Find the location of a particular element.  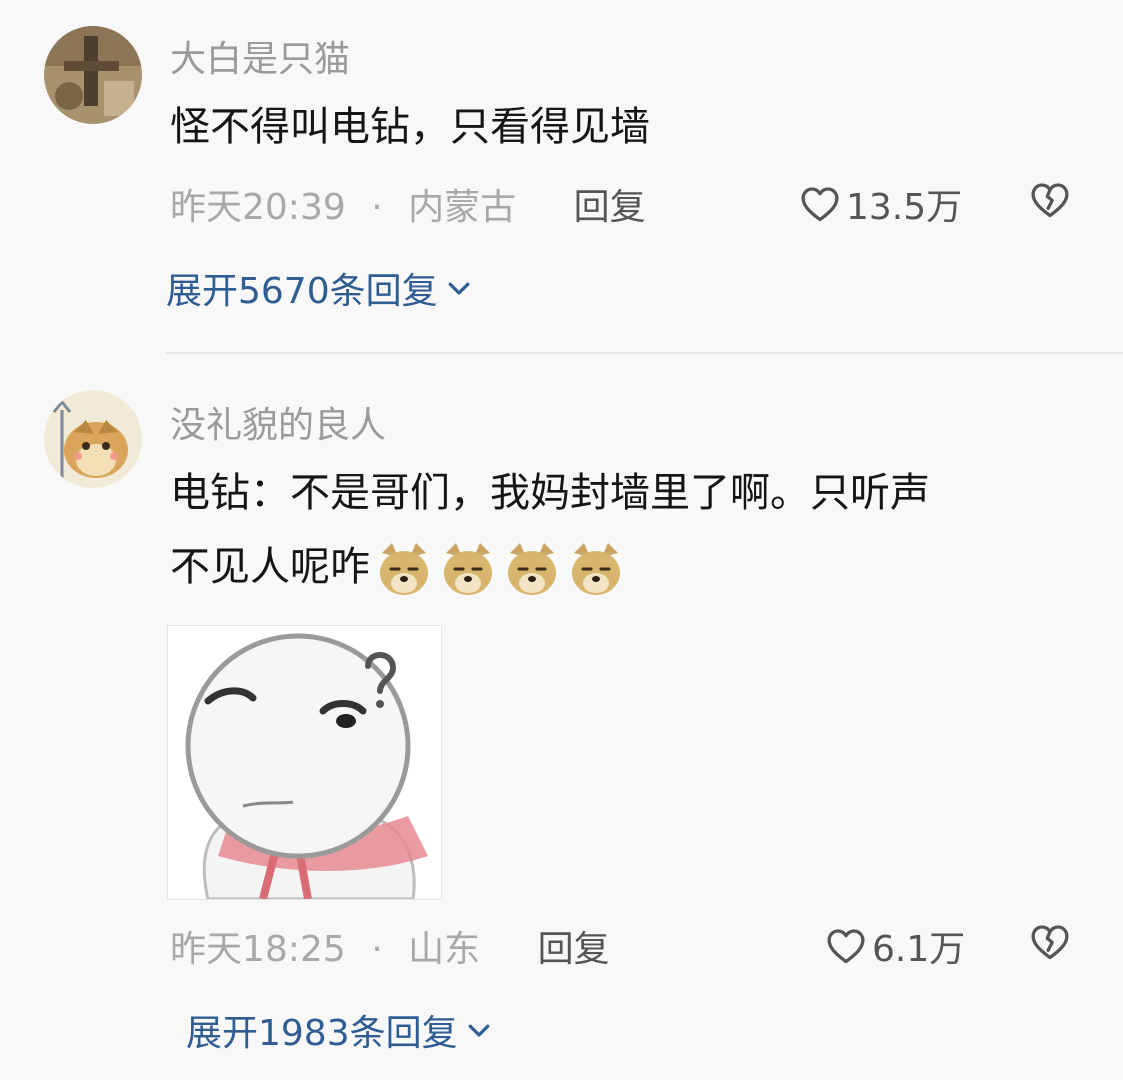

sticker-image is located at coordinates (304, 762).